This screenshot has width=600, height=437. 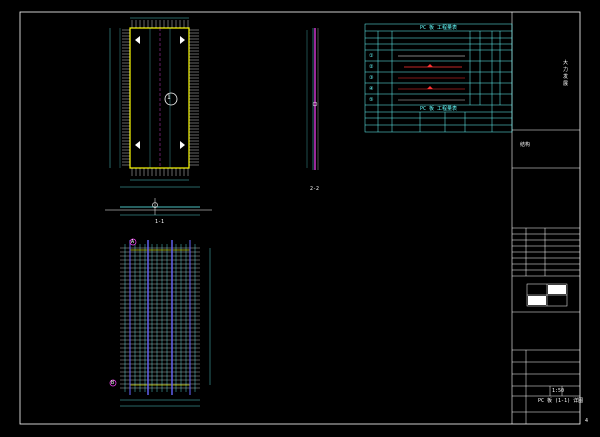 What do you see at coordinates (315, 189) in the screenshot?
I see `section-2-2-label: 2-2` at bounding box center [315, 189].